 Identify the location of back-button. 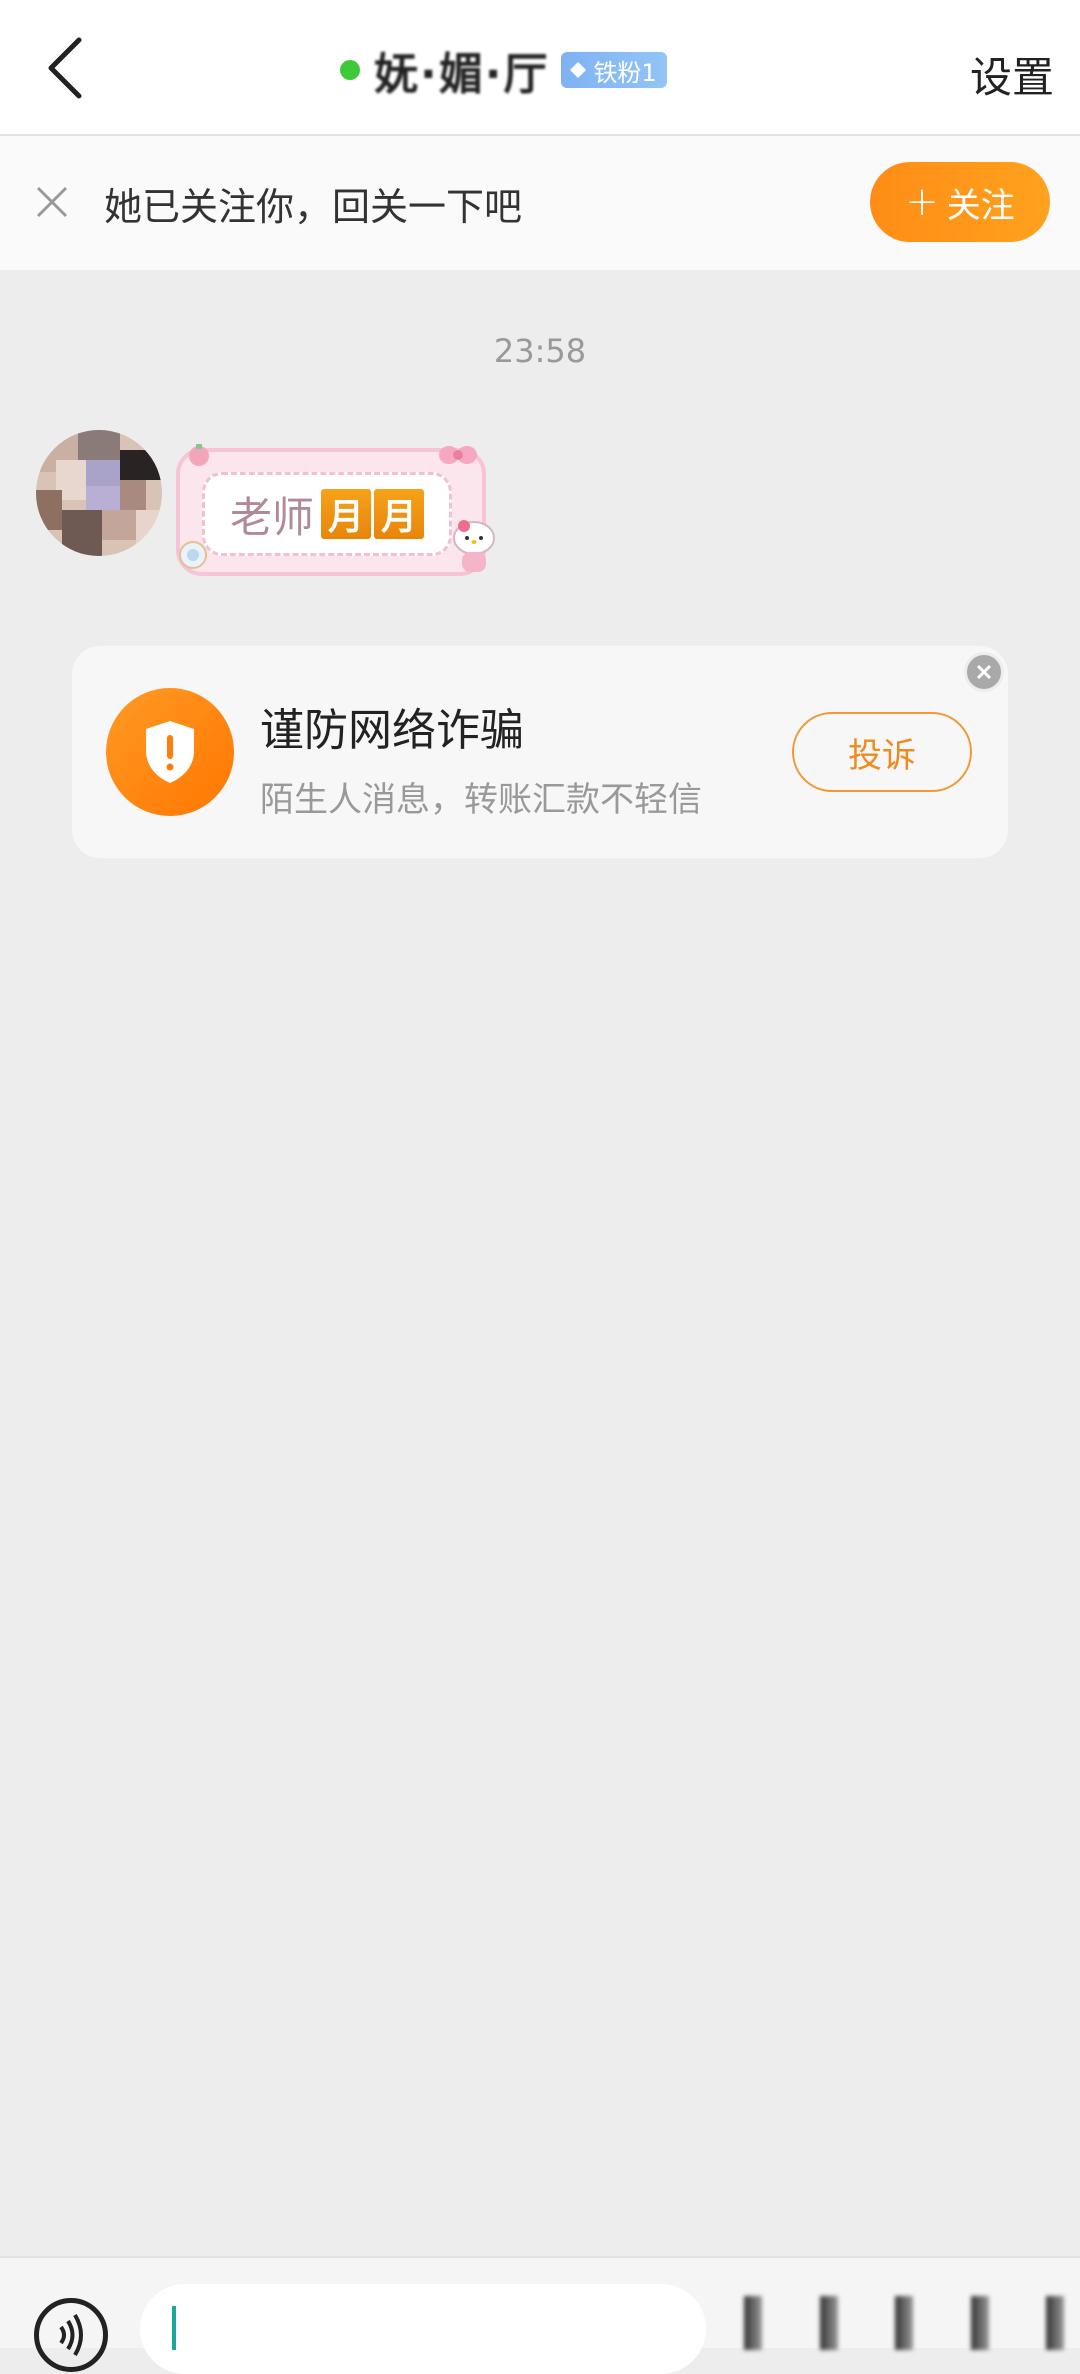
(65, 68).